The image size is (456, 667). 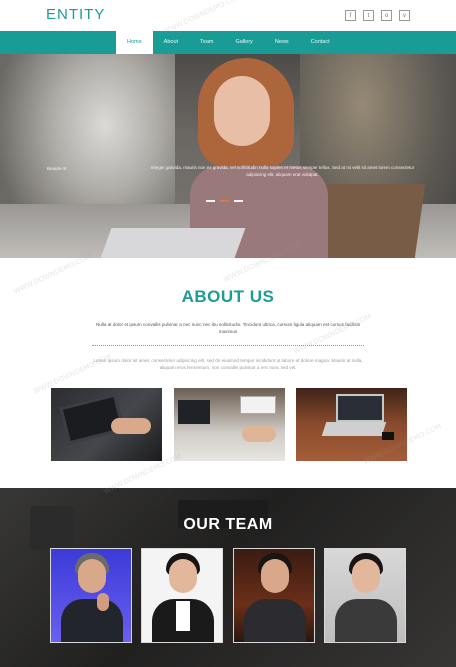 What do you see at coordinates (103, 602) in the screenshot?
I see `member-hand` at bounding box center [103, 602].